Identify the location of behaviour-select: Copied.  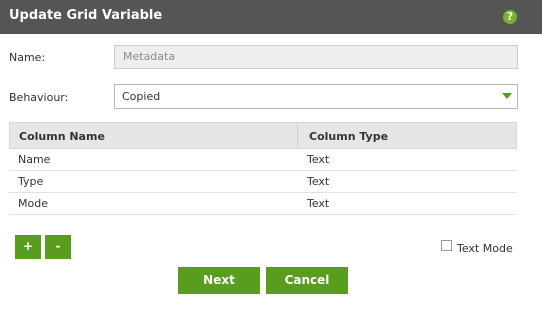
(316, 96).